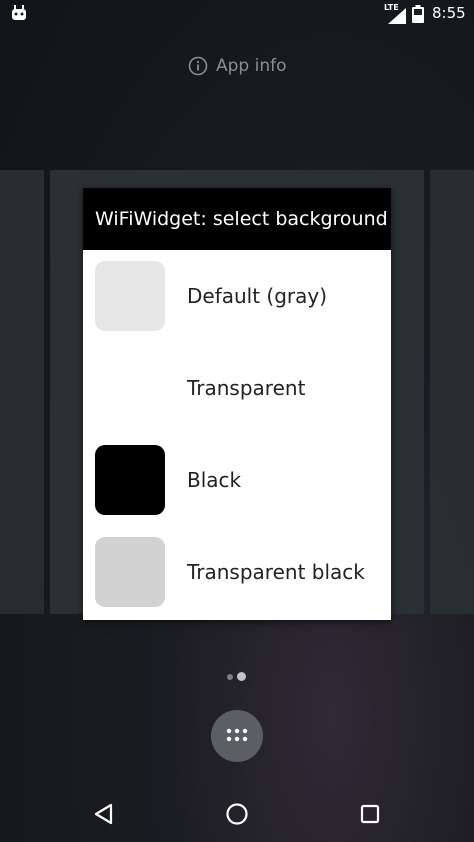 The height and width of the screenshot is (842, 474). I want to click on apps-grid-icon, so click(237, 735).